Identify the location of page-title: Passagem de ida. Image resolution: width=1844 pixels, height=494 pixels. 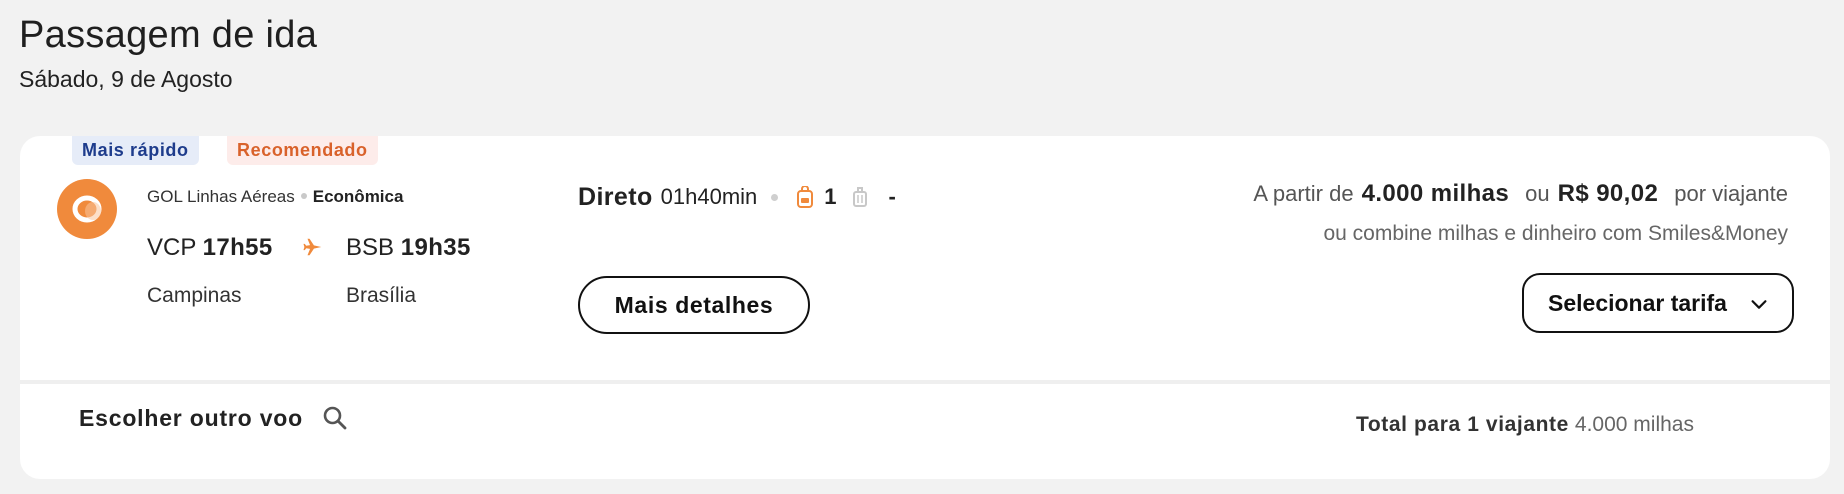
(168, 35).